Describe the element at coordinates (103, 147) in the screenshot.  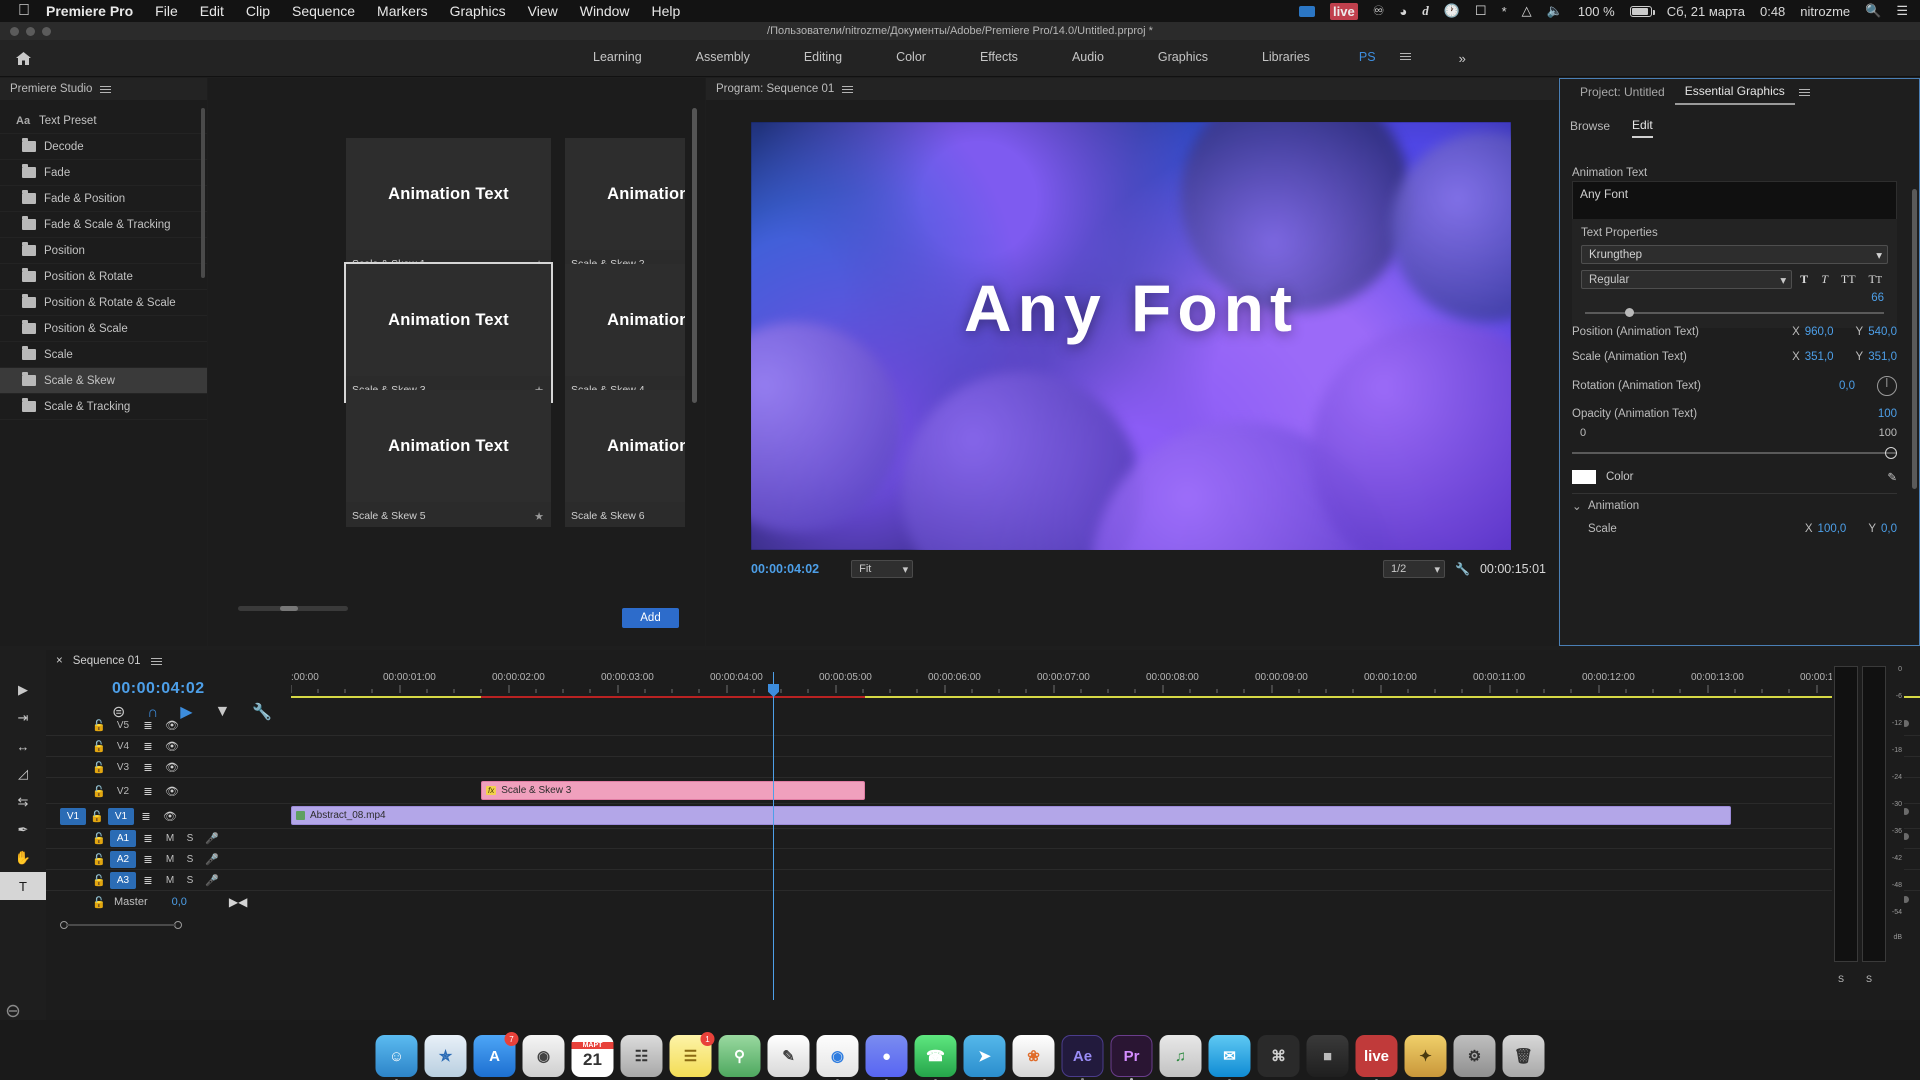
I see `folder-decode: Decode` at that location.